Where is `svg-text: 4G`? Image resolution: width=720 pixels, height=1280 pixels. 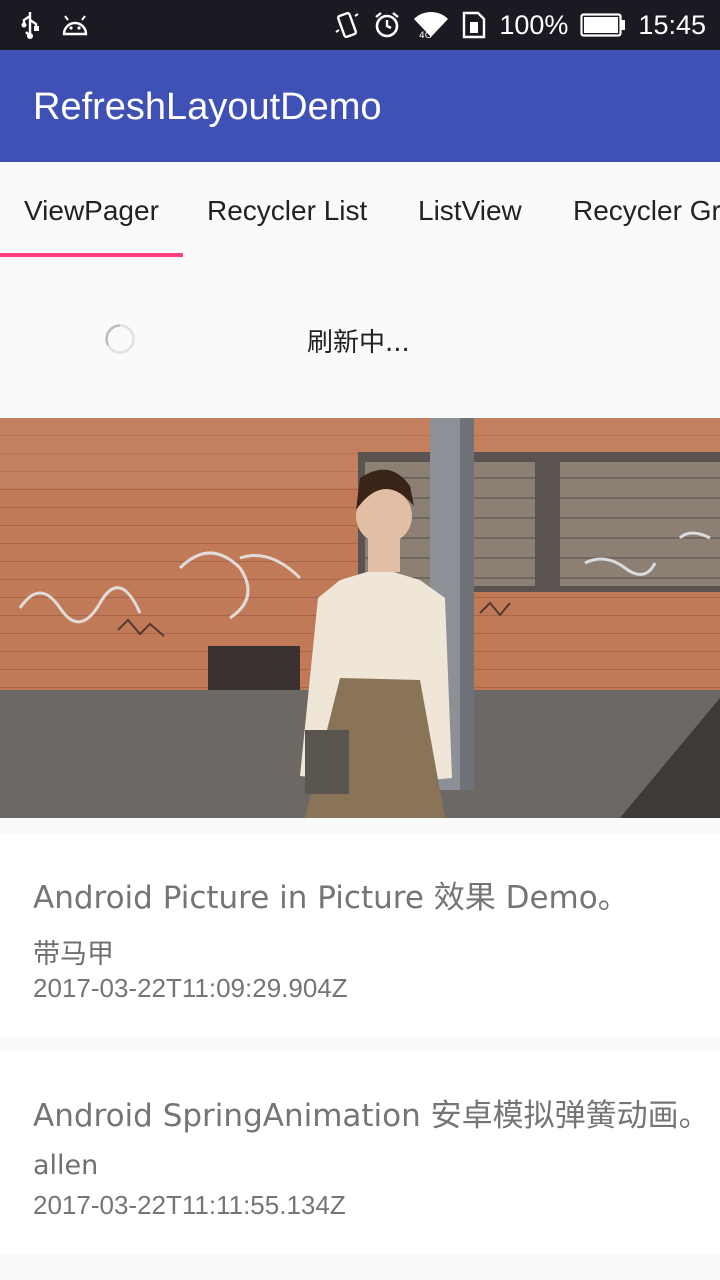 svg-text: 4G is located at coordinates (425, 35).